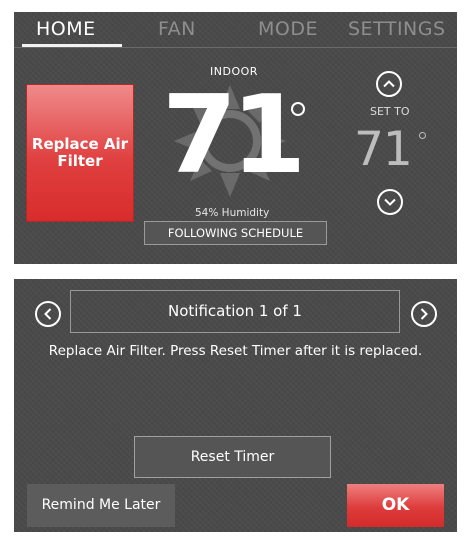 This screenshot has width=468, height=546. I want to click on chevron-up-icon, so click(389, 84).